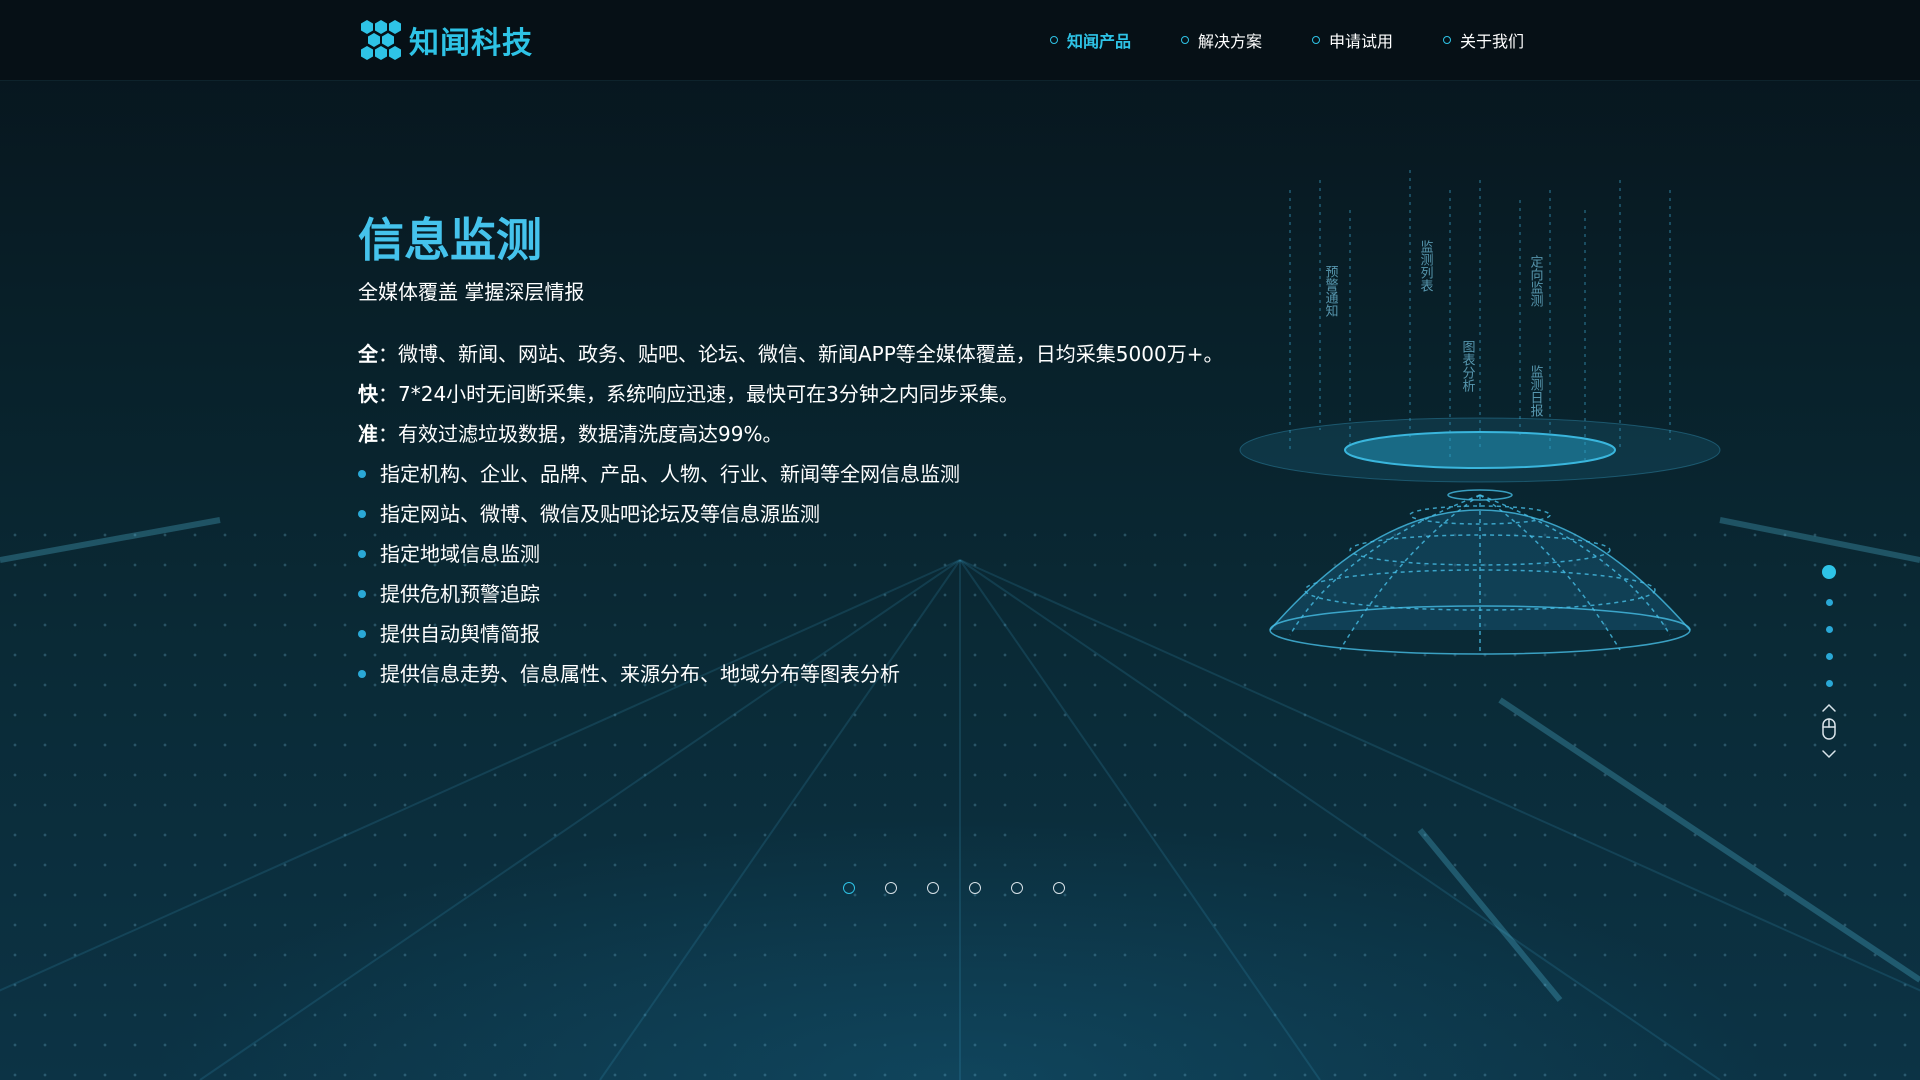 This screenshot has height=1080, width=1920. I want to click on list-item: 提供危机预警追踪, so click(808, 594).